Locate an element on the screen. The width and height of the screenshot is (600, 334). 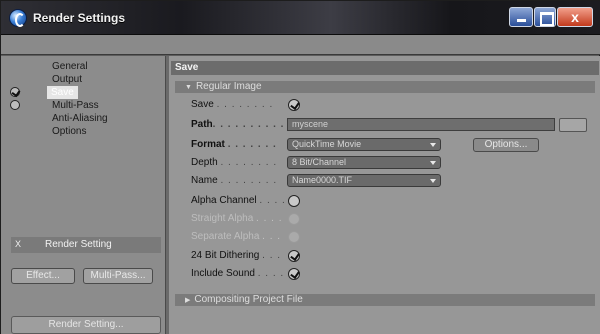
depth-label: Depth . . . . . . . . is located at coordinates (234, 162).